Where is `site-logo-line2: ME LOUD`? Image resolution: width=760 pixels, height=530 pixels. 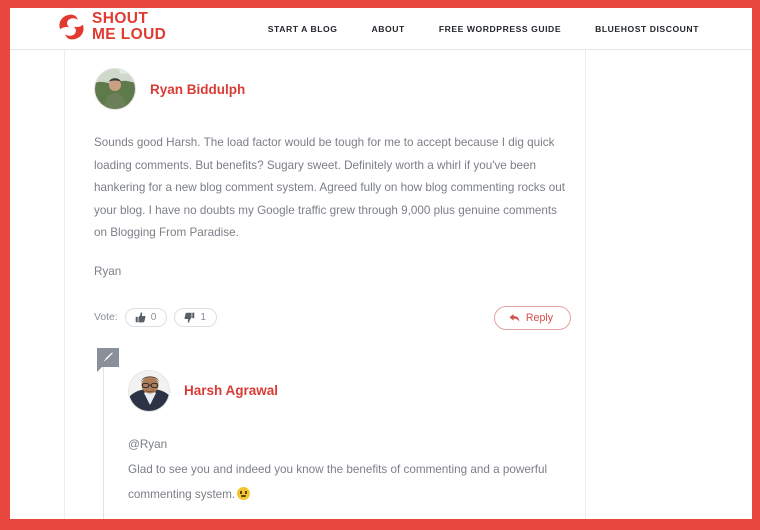 site-logo-line2: ME LOUD is located at coordinates (129, 35).